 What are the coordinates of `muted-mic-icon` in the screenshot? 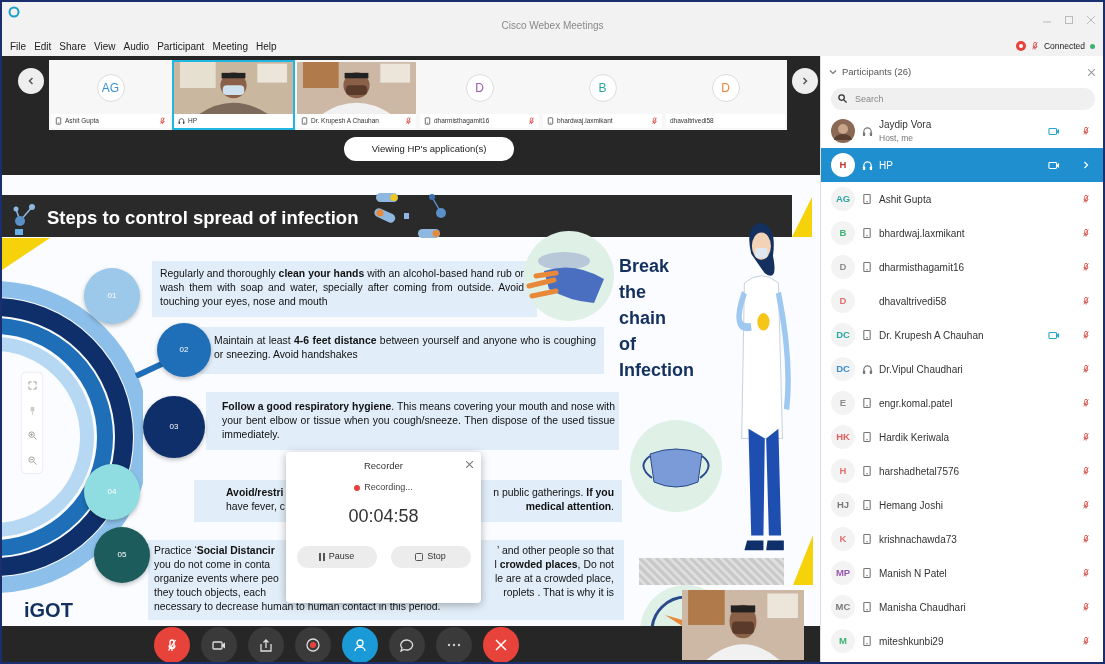 It's located at (171, 645).